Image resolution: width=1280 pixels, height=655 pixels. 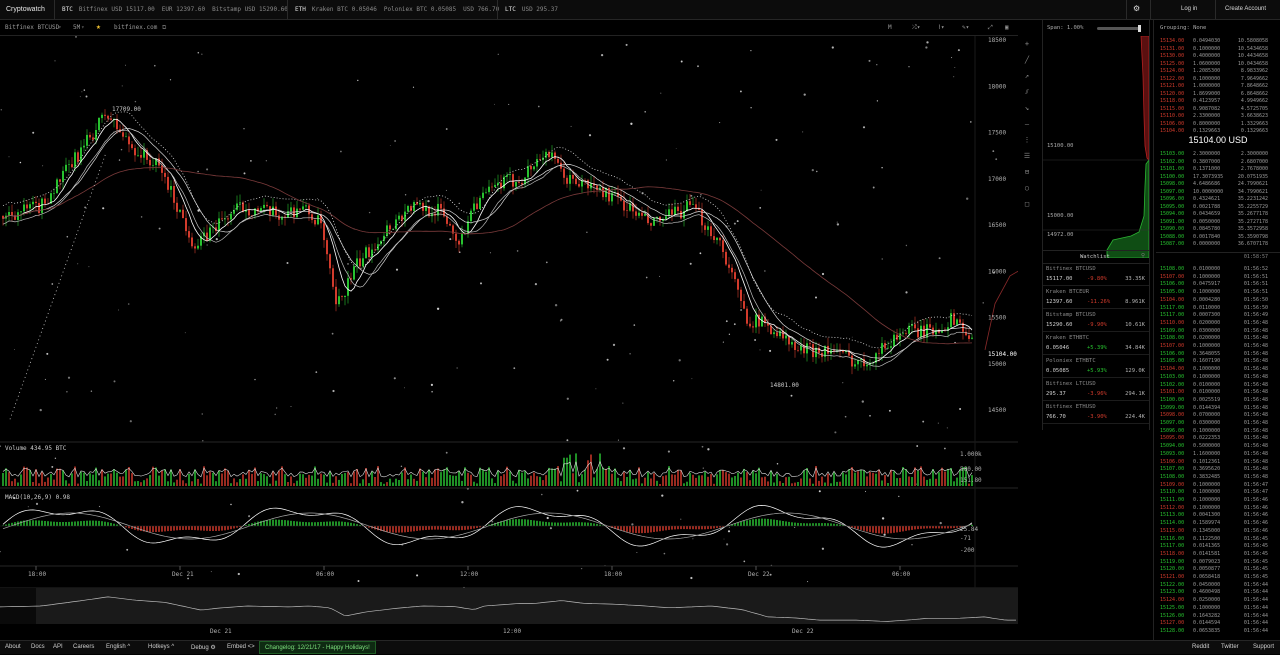 I want to click on footer-support-link: Support, so click(x=1263, y=647).